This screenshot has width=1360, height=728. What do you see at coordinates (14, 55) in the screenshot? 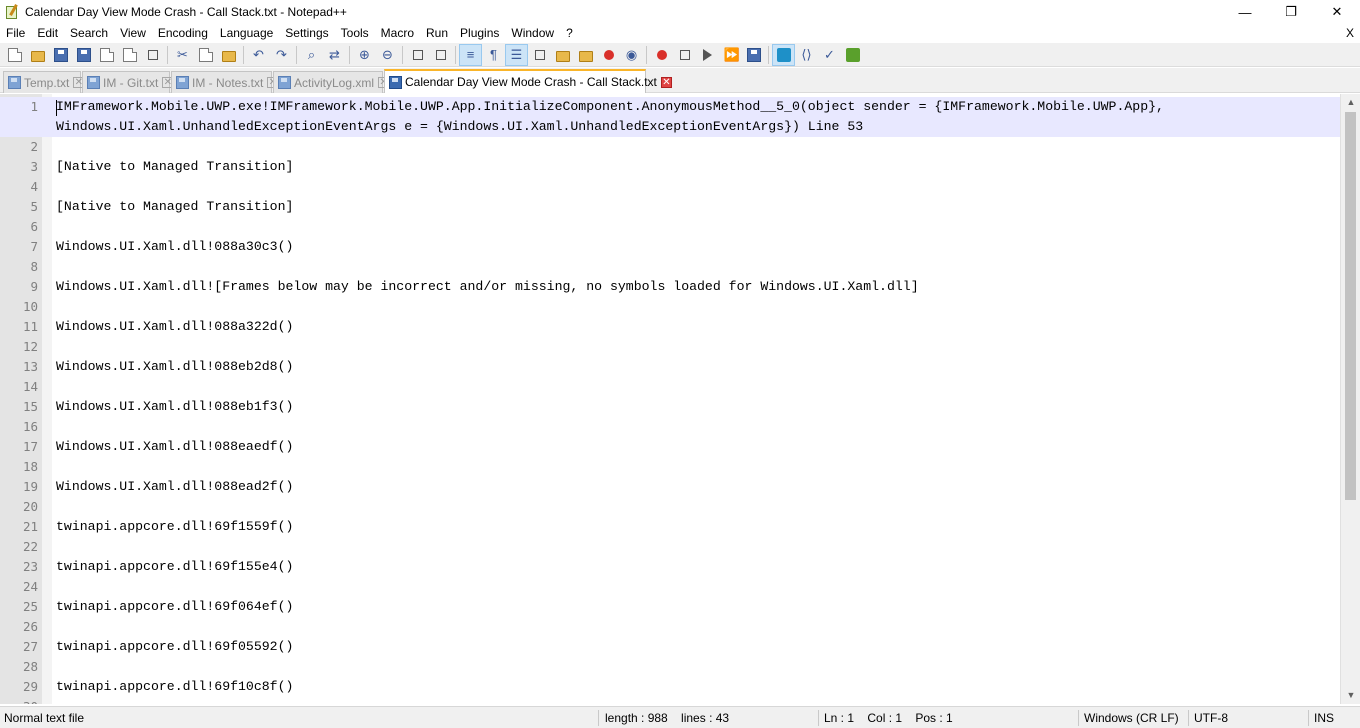
I see `new-file-button` at bounding box center [14, 55].